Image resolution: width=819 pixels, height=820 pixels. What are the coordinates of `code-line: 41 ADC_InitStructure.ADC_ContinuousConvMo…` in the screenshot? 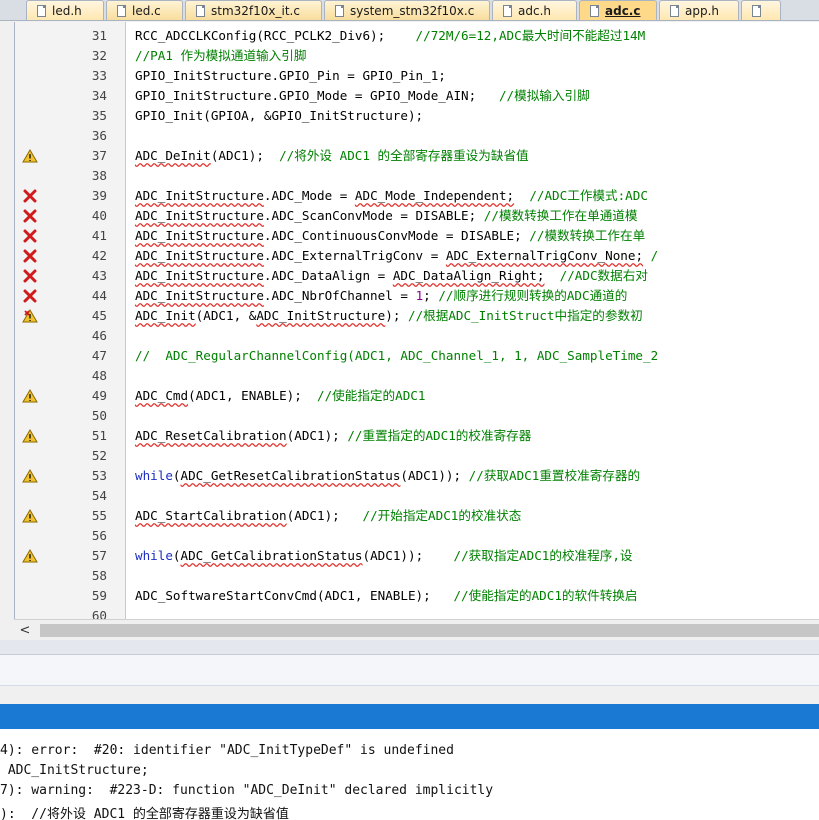 It's located at (417, 236).